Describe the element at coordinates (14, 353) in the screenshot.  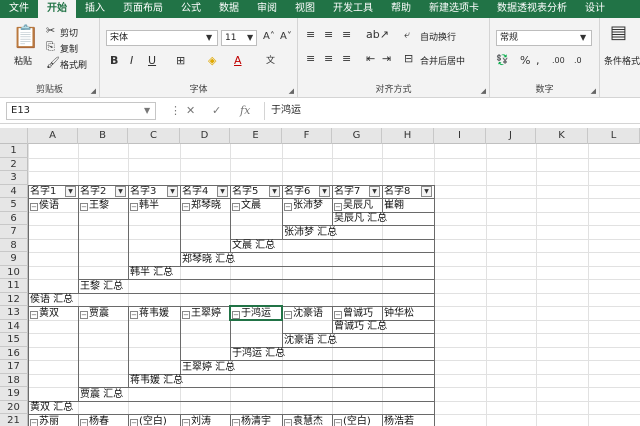
I see `row-header-16: 16` at that location.